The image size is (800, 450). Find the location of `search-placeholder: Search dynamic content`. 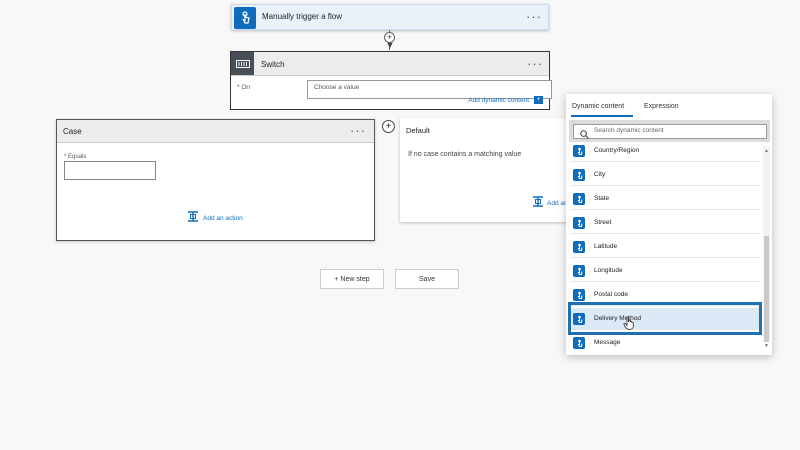

search-placeholder: Search dynamic content is located at coordinates (629, 130).